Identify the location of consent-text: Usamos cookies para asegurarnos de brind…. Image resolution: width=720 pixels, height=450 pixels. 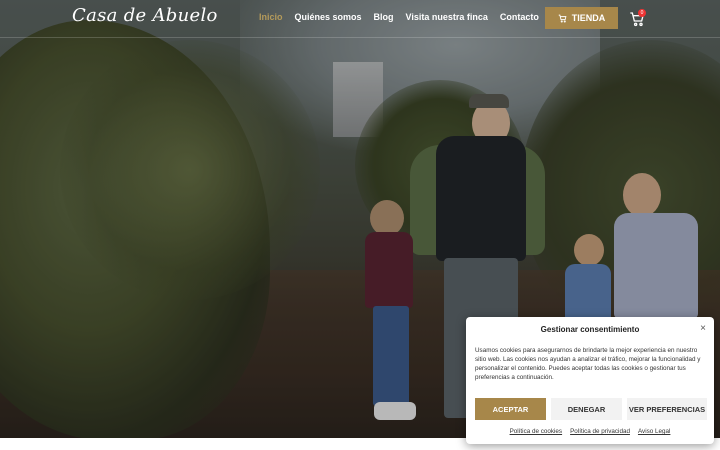
(588, 364).